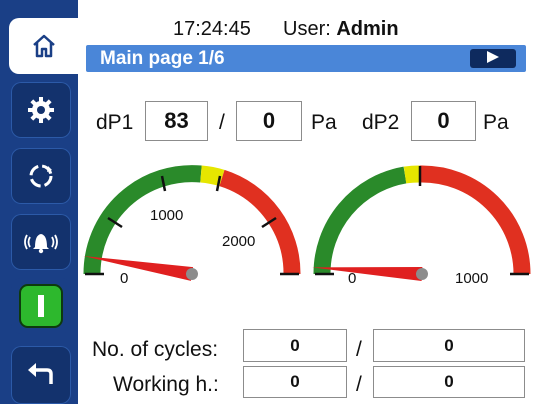 This screenshot has width=534, height=404. What do you see at coordinates (306, 58) in the screenshot?
I see `page-title-bar: Main page 1/6` at bounding box center [306, 58].